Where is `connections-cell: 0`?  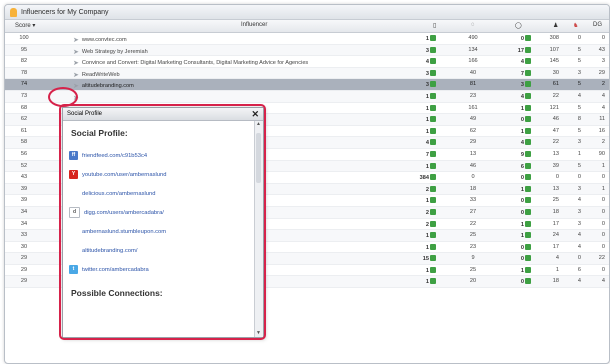
connections-cell: 0 is located at coordinates (579, 38).